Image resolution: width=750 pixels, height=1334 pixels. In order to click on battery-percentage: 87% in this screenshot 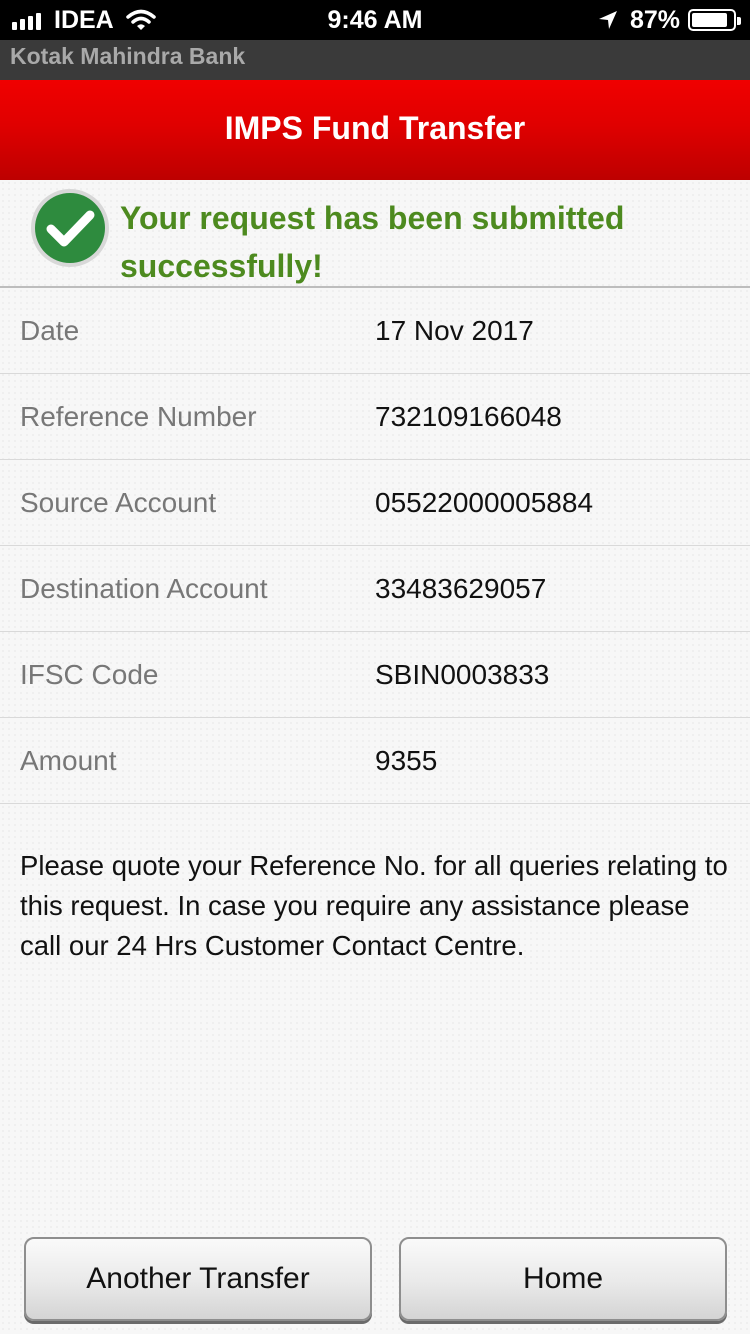, I will do `click(654, 19)`.